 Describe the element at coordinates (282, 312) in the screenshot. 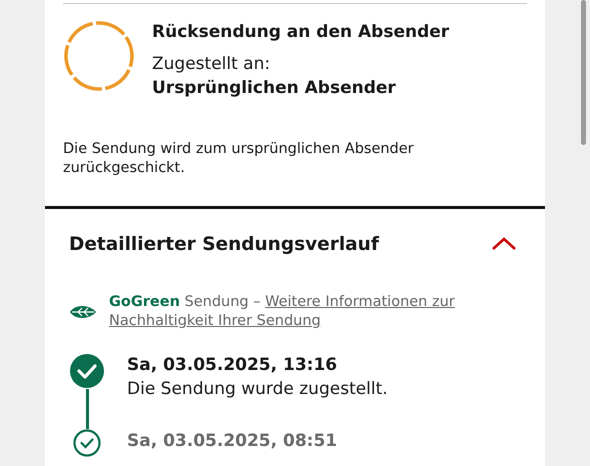

I see `gogreen-note: GoGreen Sendung – Weitere Informationen zur Nachhaltigkeit Ihrer Sendung` at that location.